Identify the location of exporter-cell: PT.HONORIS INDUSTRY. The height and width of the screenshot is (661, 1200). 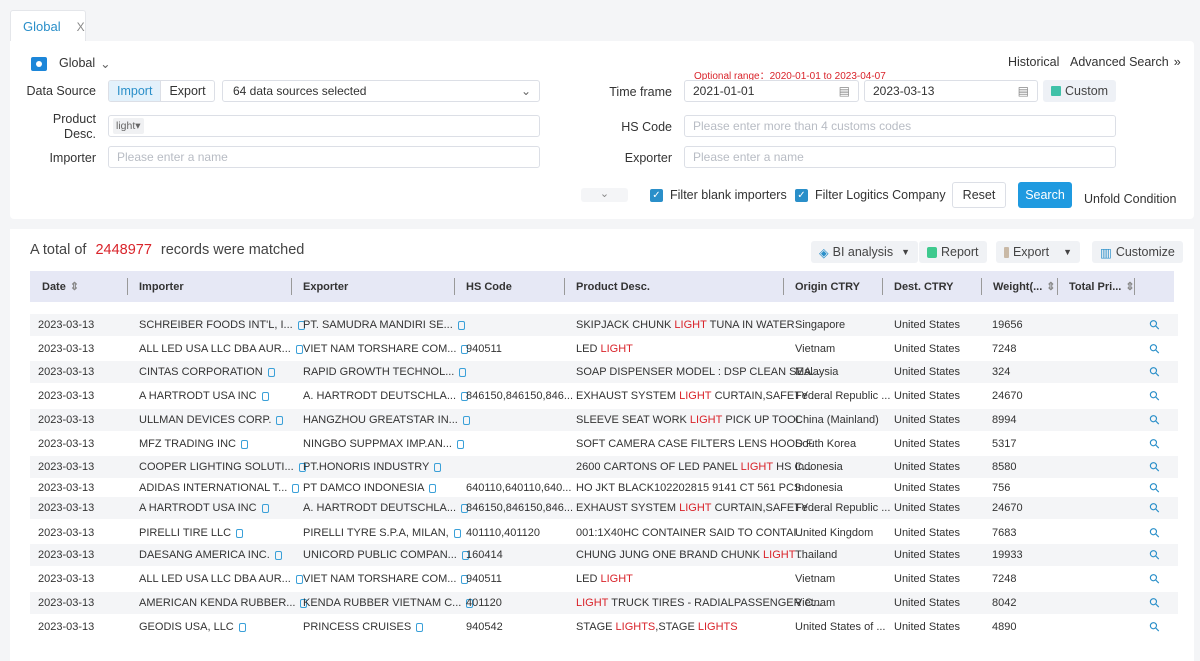
(372, 467).